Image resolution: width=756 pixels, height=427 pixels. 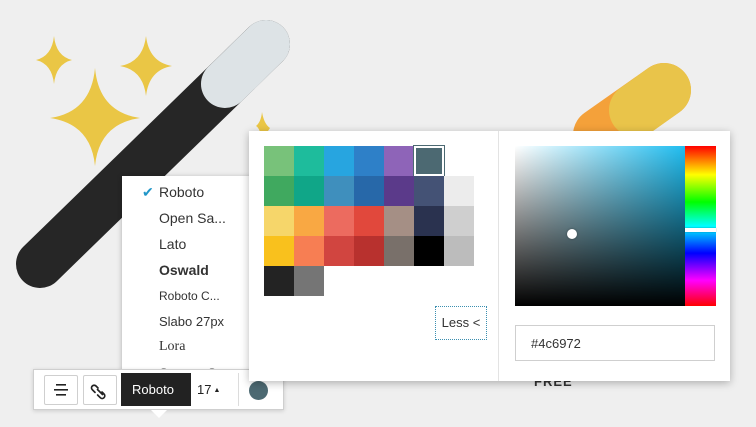 I want to click on caret-up-icon: ▲, so click(x=217, y=390).